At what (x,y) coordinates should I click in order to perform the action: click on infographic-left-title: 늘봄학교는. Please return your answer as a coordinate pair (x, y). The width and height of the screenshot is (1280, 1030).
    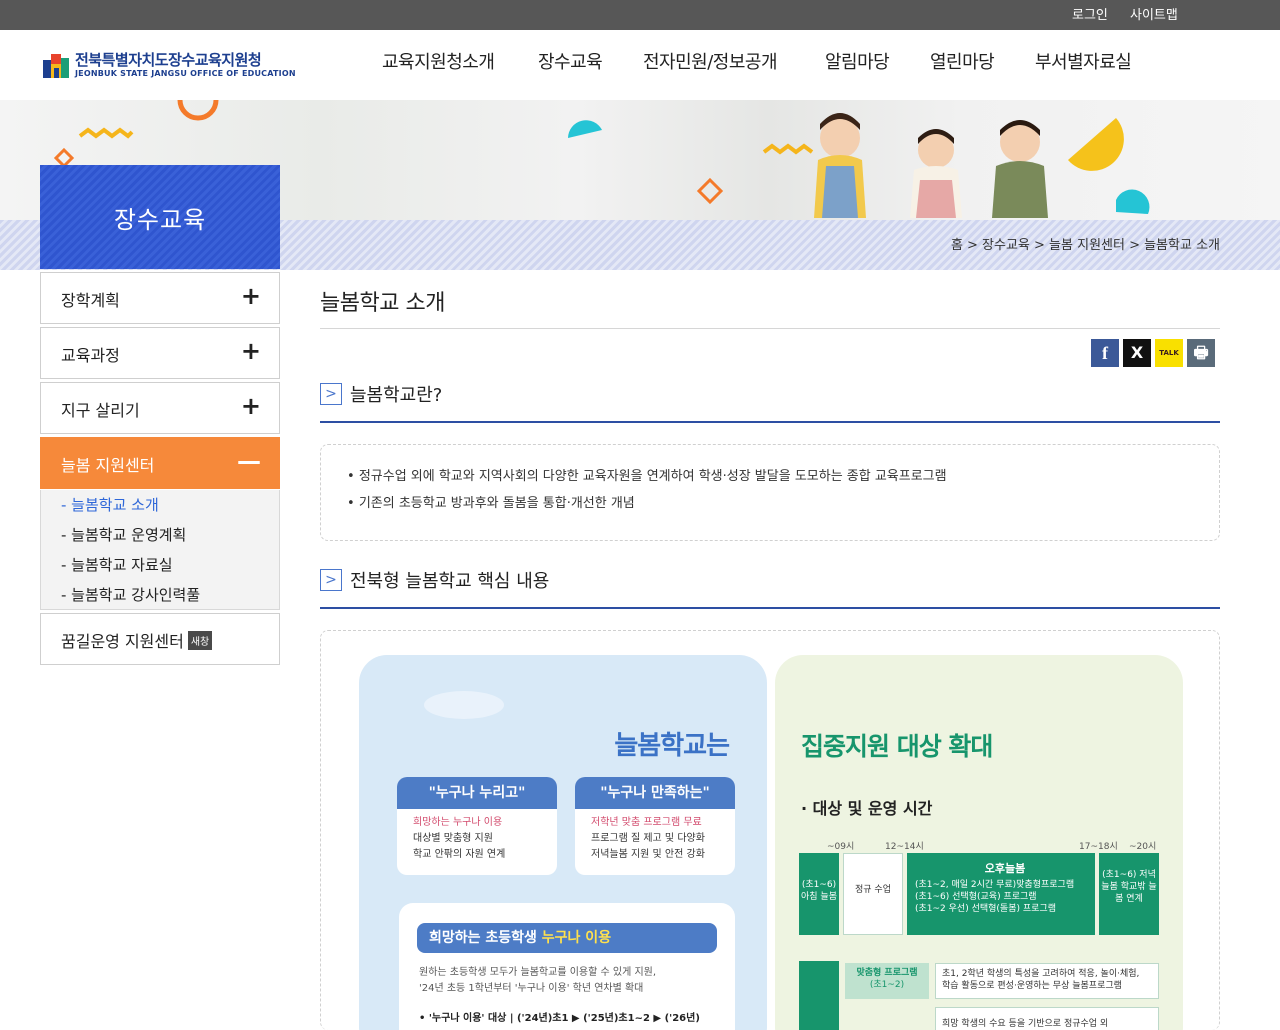
    Looking at the image, I should click on (672, 746).